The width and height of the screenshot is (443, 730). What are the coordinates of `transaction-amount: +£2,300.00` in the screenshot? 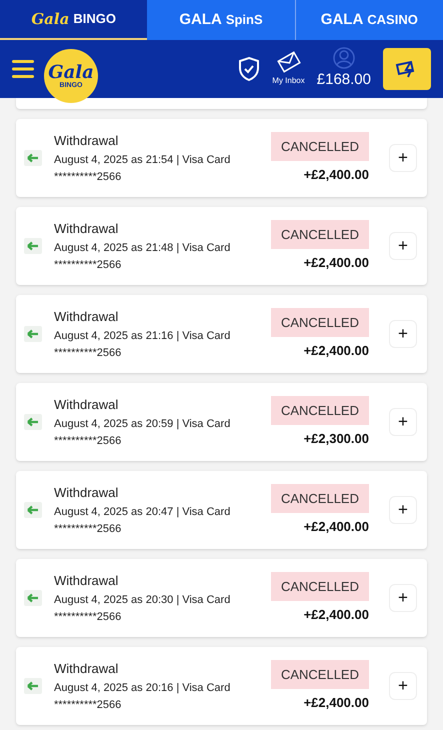 It's located at (336, 439).